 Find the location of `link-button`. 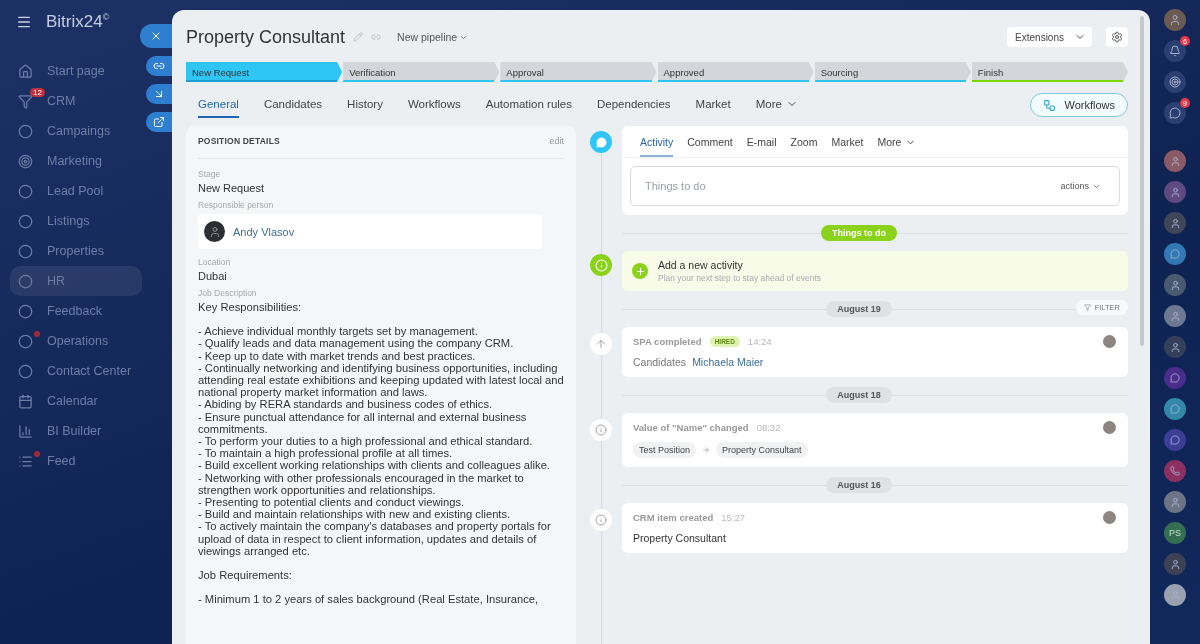

link-button is located at coordinates (159, 66).